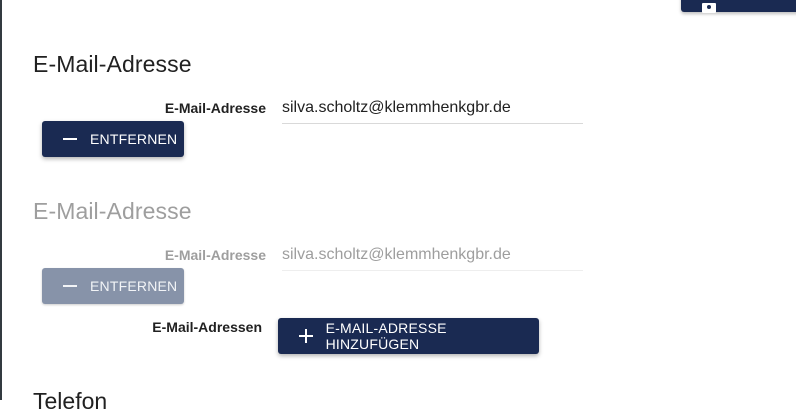 This screenshot has width=796, height=415. What do you see at coordinates (207, 327) in the screenshot?
I see `add-email-label: E-Mail-Adressen` at bounding box center [207, 327].